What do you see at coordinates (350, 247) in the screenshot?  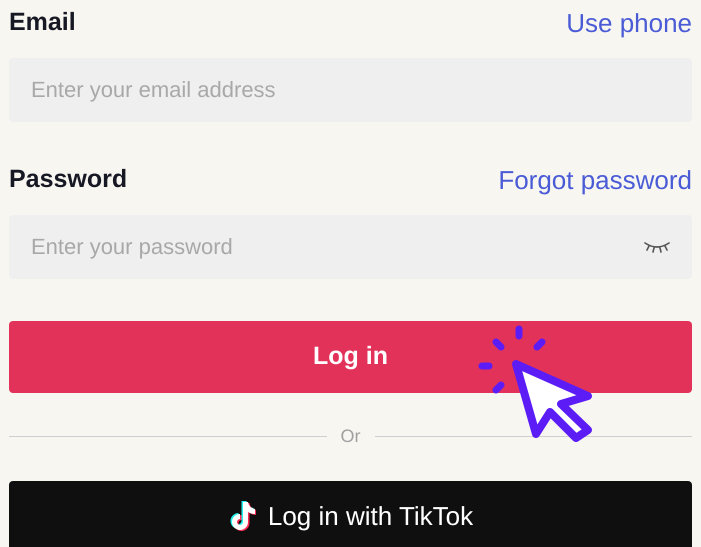 I see `input-field: Enter your password` at bounding box center [350, 247].